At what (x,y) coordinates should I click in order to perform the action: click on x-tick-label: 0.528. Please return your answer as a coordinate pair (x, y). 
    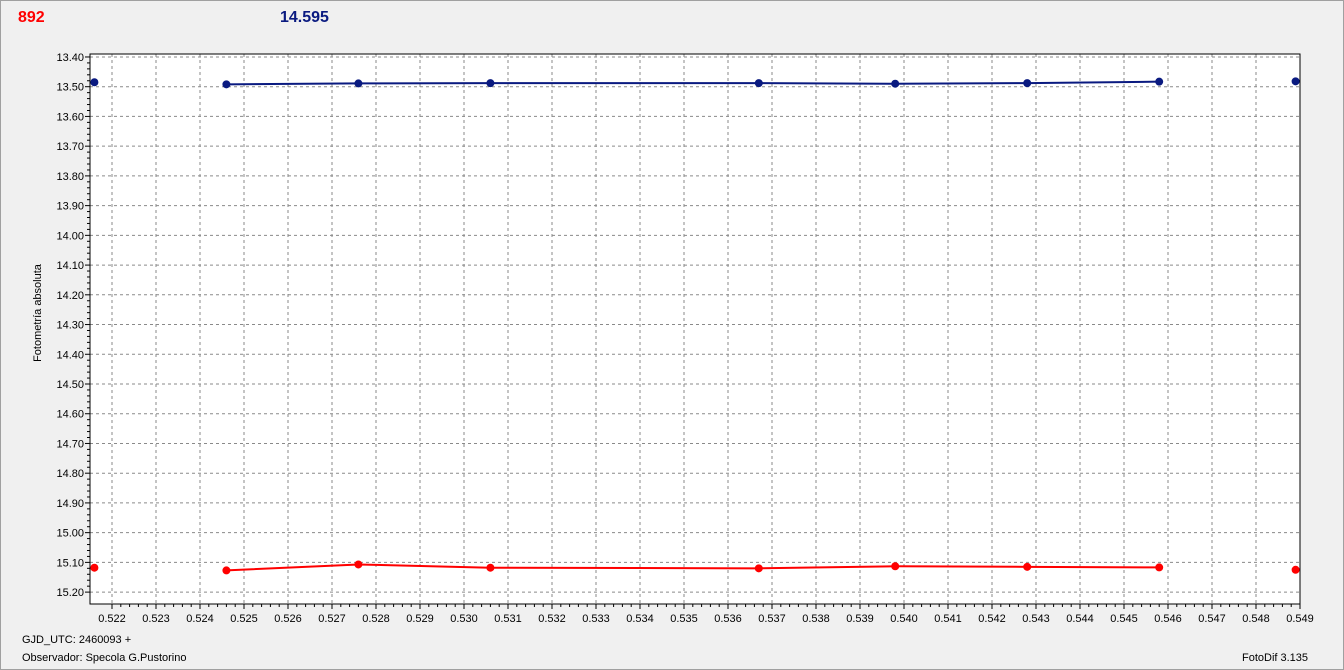
    Looking at the image, I should click on (376, 619).